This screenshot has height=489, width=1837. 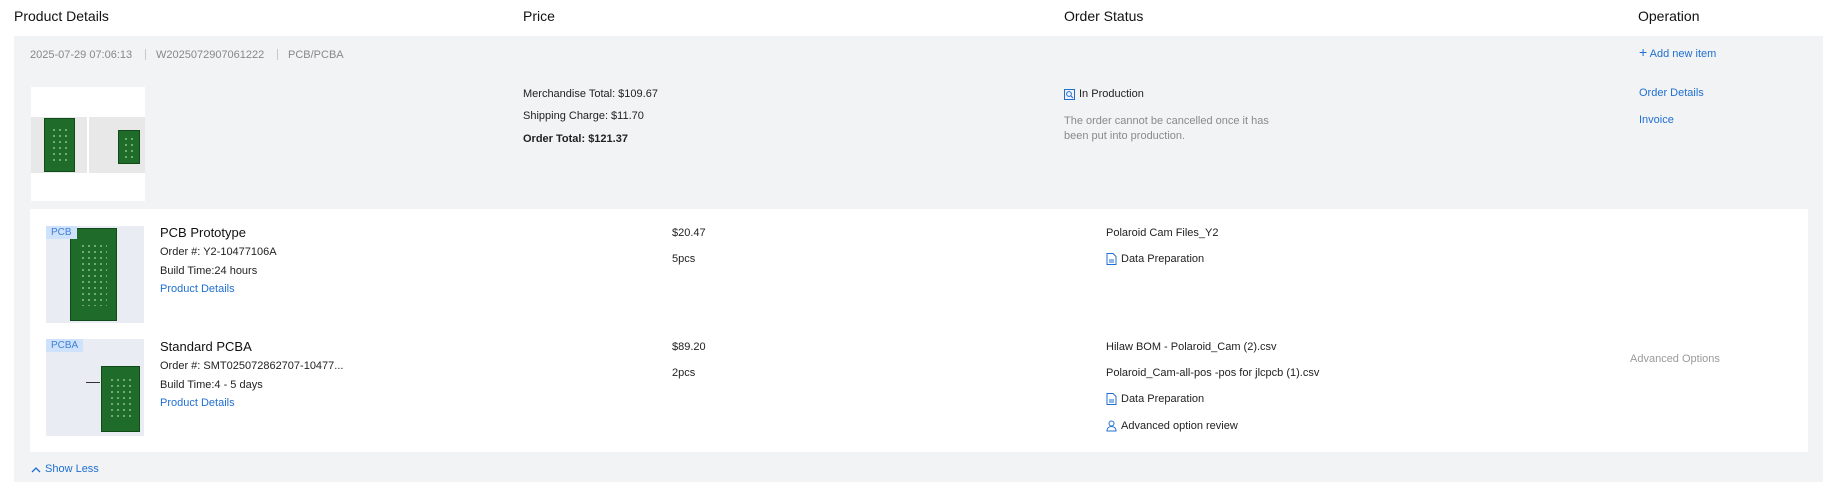 What do you see at coordinates (117, 145) in the screenshot?
I see `thumbnail-pcba` at bounding box center [117, 145].